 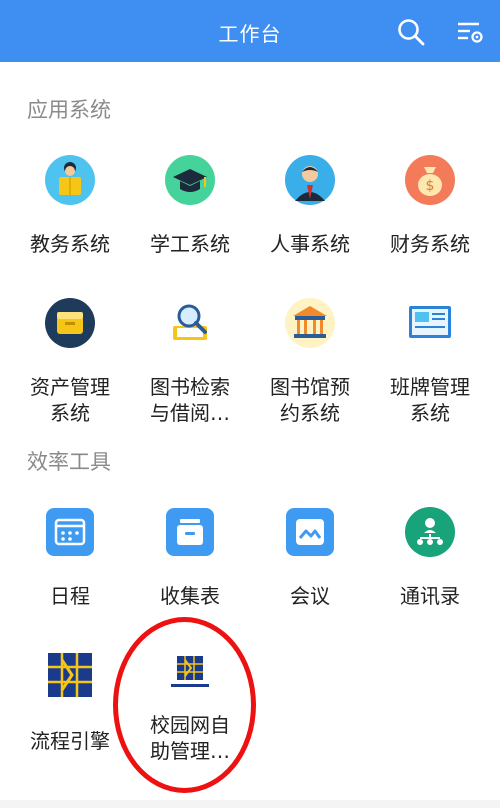 What do you see at coordinates (190, 180) in the screenshot?
I see `graduation-cap-icon` at bounding box center [190, 180].